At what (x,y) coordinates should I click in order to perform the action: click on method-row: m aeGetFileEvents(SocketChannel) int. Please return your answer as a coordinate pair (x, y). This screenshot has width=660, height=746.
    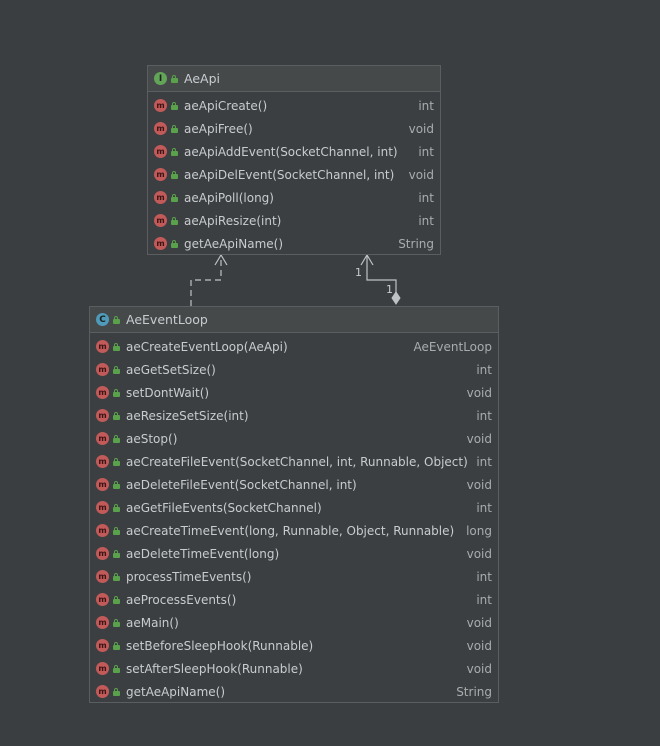
    Looking at the image, I should click on (294, 507).